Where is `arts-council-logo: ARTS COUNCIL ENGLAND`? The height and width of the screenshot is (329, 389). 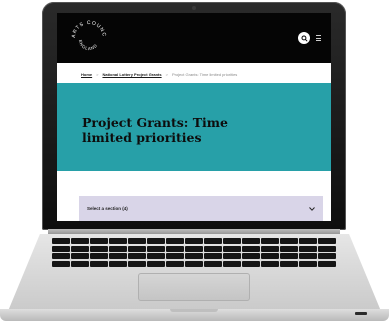 arts-council-logo: ARTS COUNCIL ENGLAND is located at coordinates (89, 38).